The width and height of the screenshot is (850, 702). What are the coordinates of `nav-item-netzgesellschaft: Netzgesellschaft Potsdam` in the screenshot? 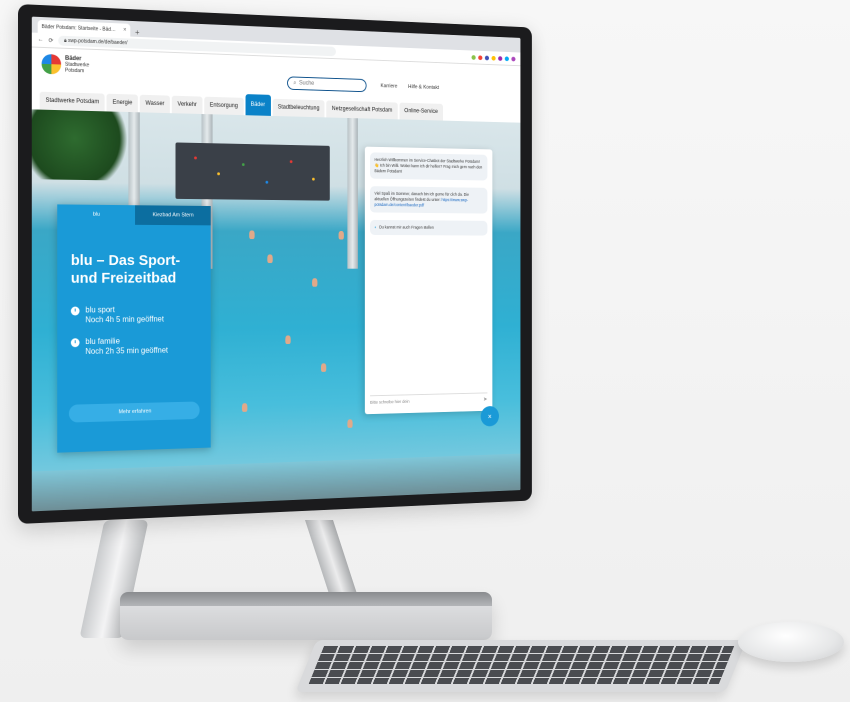 It's located at (362, 110).